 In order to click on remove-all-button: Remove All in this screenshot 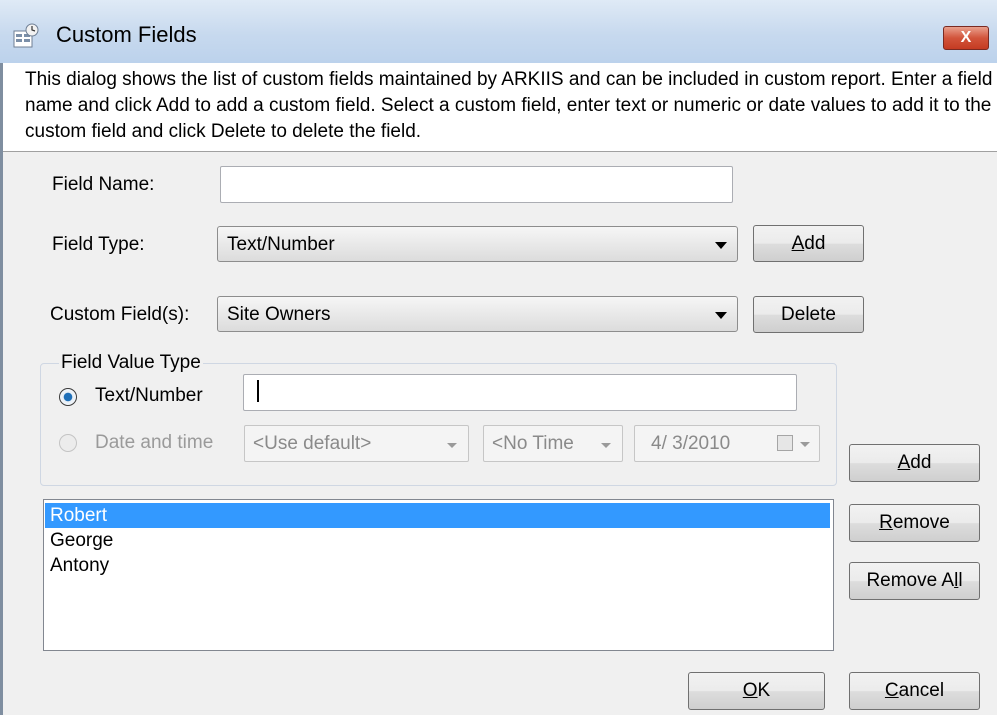, I will do `click(914, 581)`.